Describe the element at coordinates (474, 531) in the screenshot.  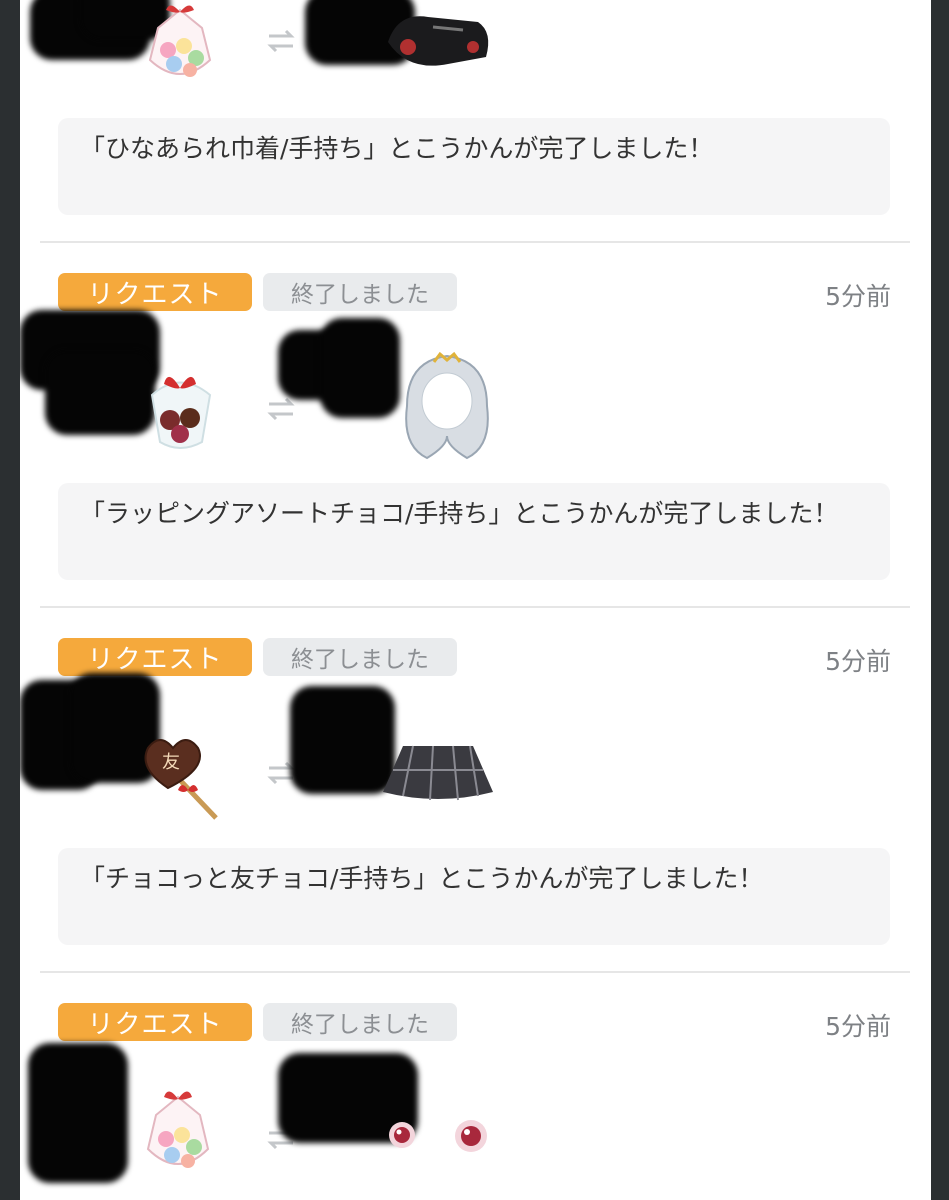
I see `trade-message: 「ラッピングアソートチョコ/手持ち」とこうかんが完了しました！` at that location.